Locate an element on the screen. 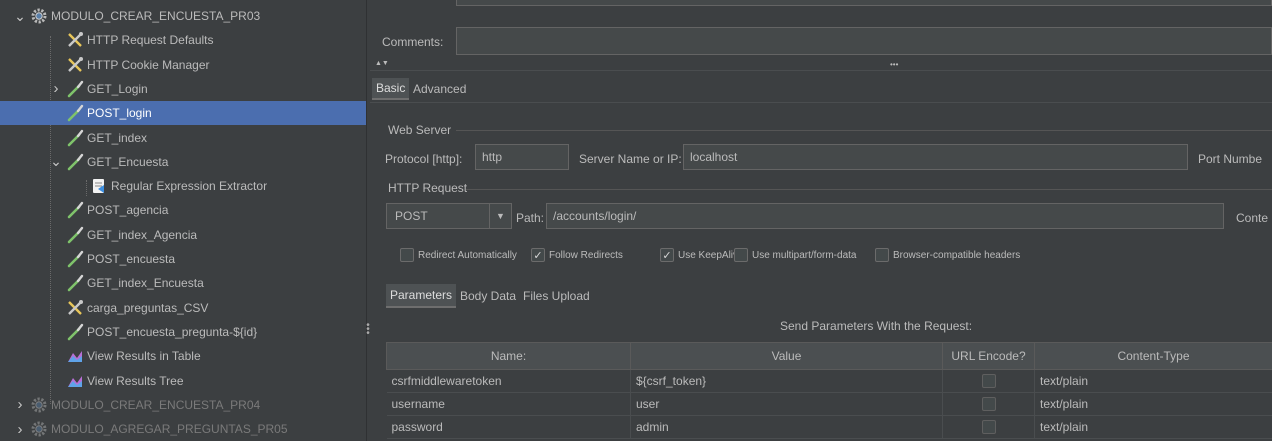 The width and height of the screenshot is (1272, 441). group-border is located at coordinates (869, 189).